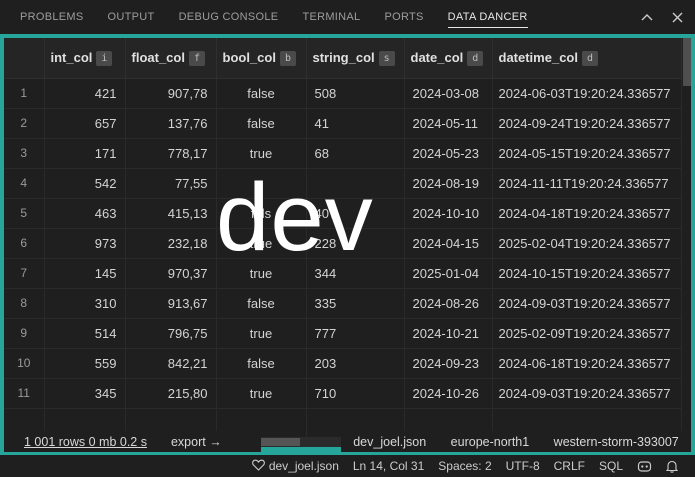  I want to click on string-cell: 710, so click(355, 393).